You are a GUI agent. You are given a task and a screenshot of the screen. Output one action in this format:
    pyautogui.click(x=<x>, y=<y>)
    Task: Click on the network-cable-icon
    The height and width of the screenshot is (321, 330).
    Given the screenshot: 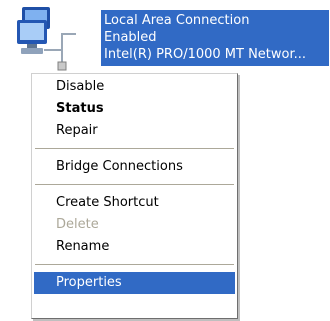 What is the action you would take?
    pyautogui.click(x=60, y=42)
    